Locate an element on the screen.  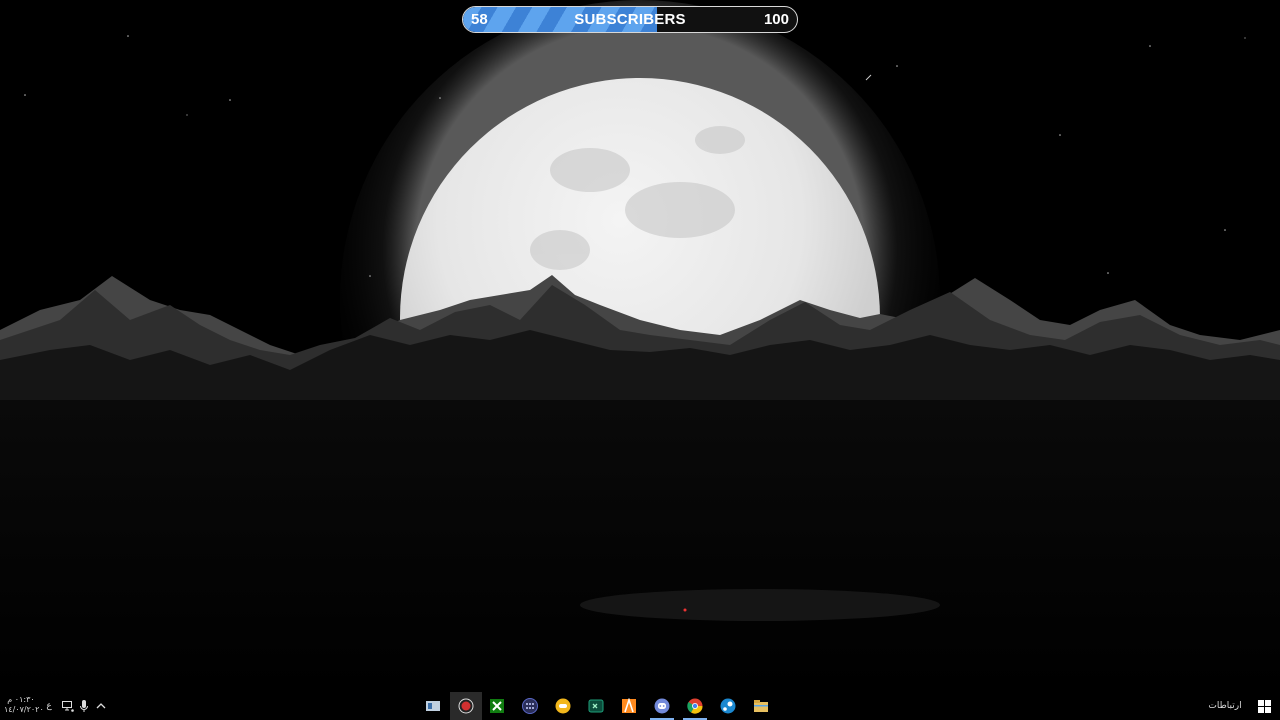
taskbar-app-media is located at coordinates (433, 706).